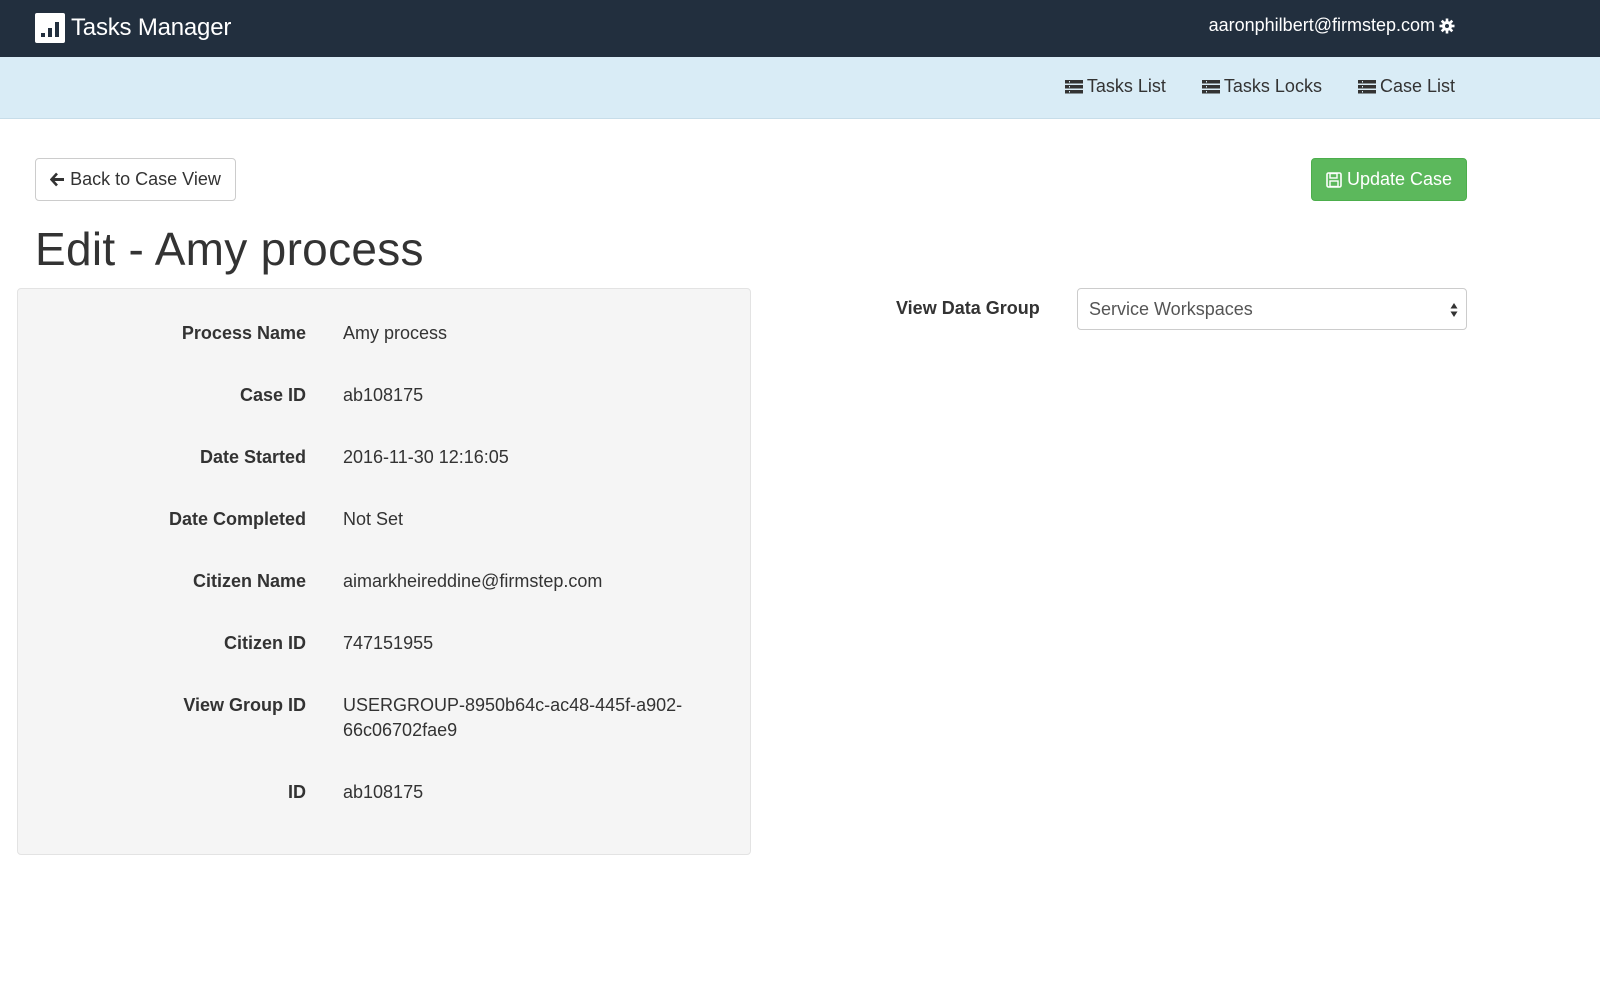 Image resolution: width=1600 pixels, height=989 pixels. What do you see at coordinates (1447, 25) in the screenshot?
I see `gear-icon` at bounding box center [1447, 25].